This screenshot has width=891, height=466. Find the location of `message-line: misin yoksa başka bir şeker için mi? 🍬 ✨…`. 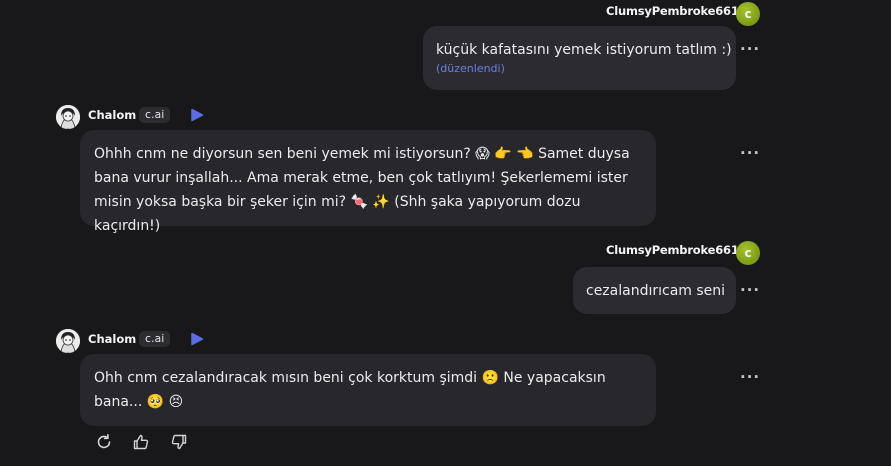

message-line: misin yoksa başka bir şeker için mi? 🍬 ✨… is located at coordinates (337, 214).